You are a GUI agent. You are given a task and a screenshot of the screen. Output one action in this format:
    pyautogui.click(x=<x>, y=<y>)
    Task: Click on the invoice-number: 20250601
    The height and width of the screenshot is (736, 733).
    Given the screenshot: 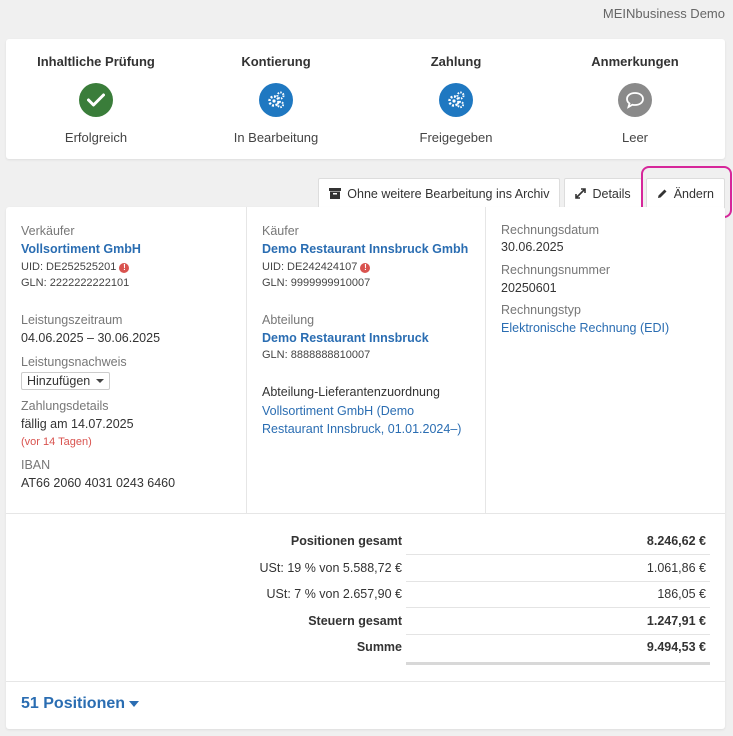 What is the action you would take?
    pyautogui.click(x=529, y=288)
    